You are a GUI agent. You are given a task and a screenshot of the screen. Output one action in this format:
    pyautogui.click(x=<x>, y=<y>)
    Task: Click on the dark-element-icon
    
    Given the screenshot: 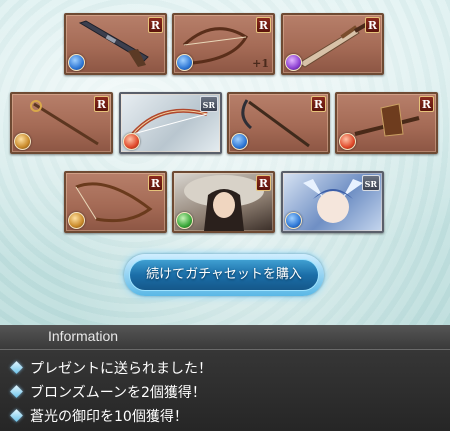 What is the action you would take?
    pyautogui.click(x=293, y=62)
    